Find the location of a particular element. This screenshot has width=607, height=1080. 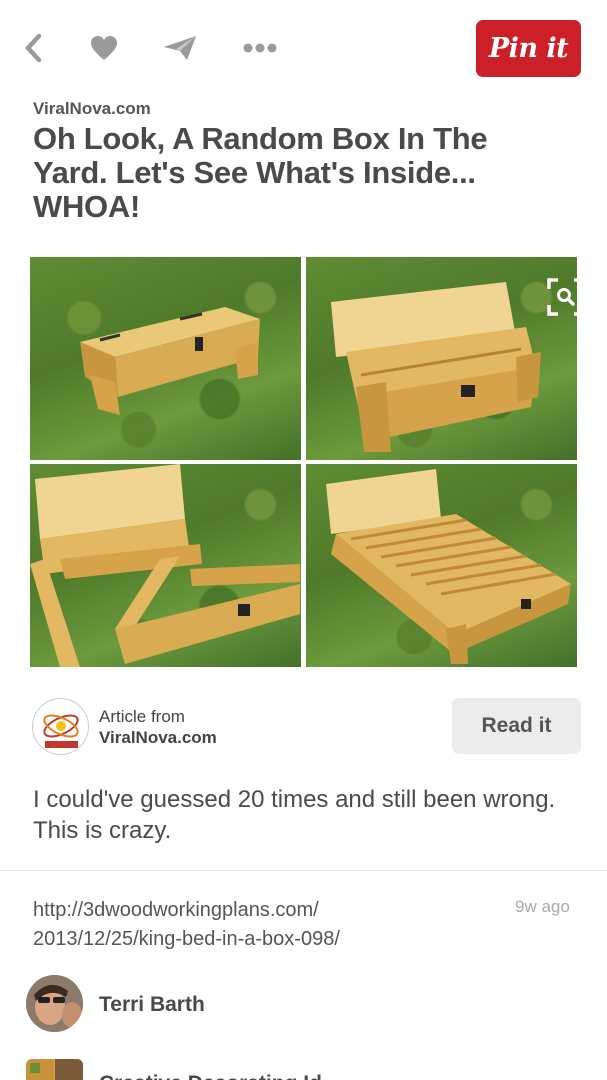

pin-it-button: Pin it is located at coordinates (528, 48).